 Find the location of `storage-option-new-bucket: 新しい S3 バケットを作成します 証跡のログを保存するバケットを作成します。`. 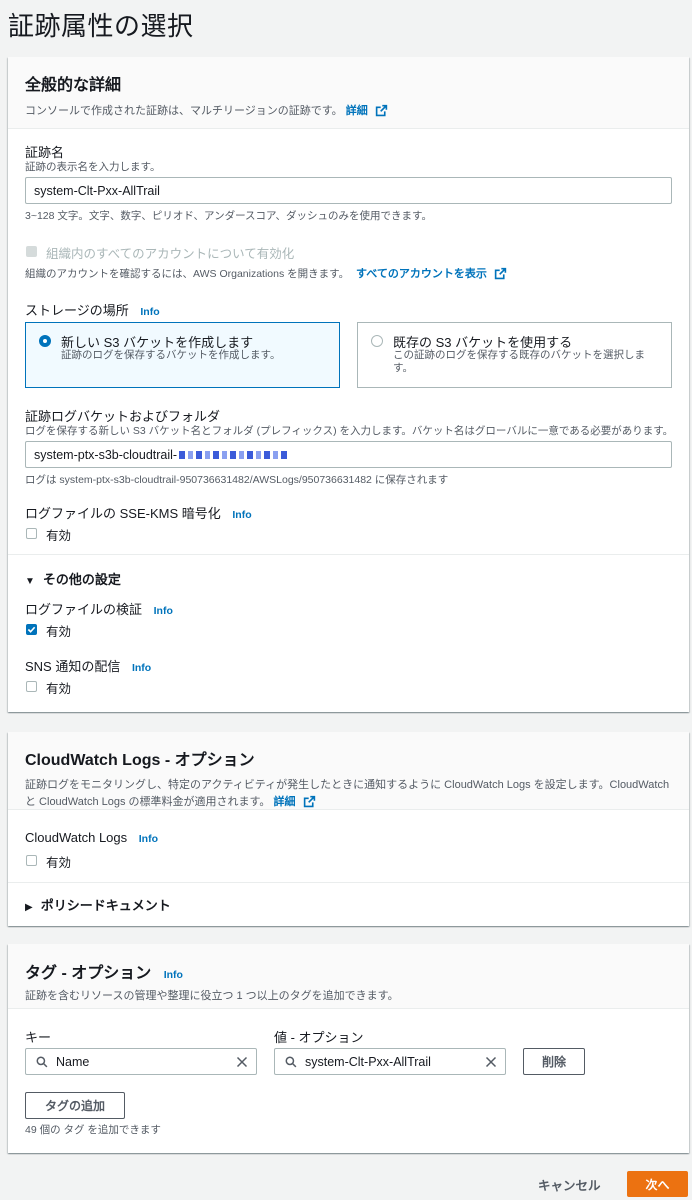

storage-option-new-bucket: 新しい S3 バケットを作成します 証跡のログを保存するバケットを作成します。 is located at coordinates (182, 355).